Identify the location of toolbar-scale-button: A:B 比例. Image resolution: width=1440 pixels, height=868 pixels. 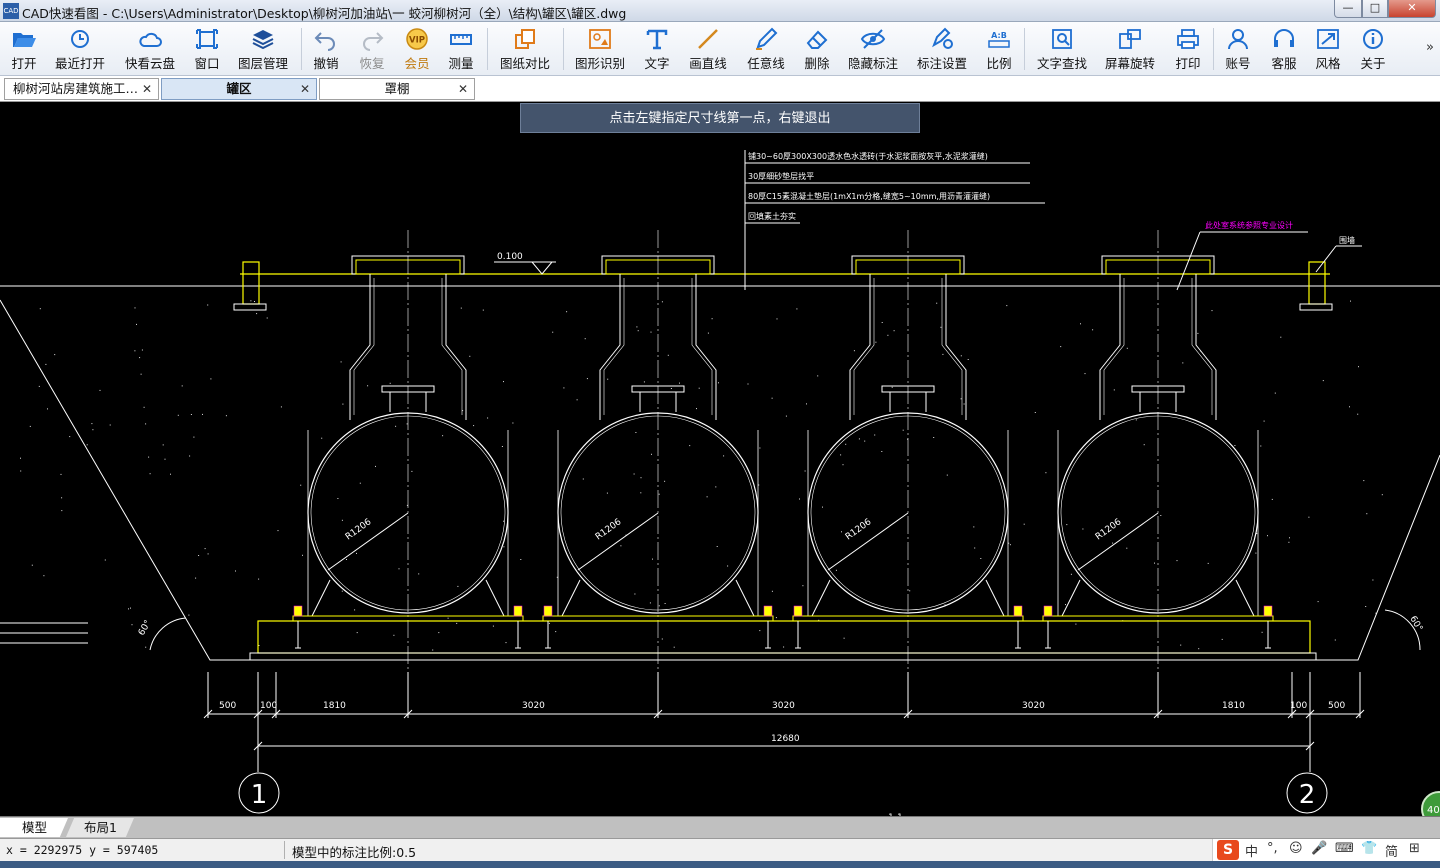
(999, 49).